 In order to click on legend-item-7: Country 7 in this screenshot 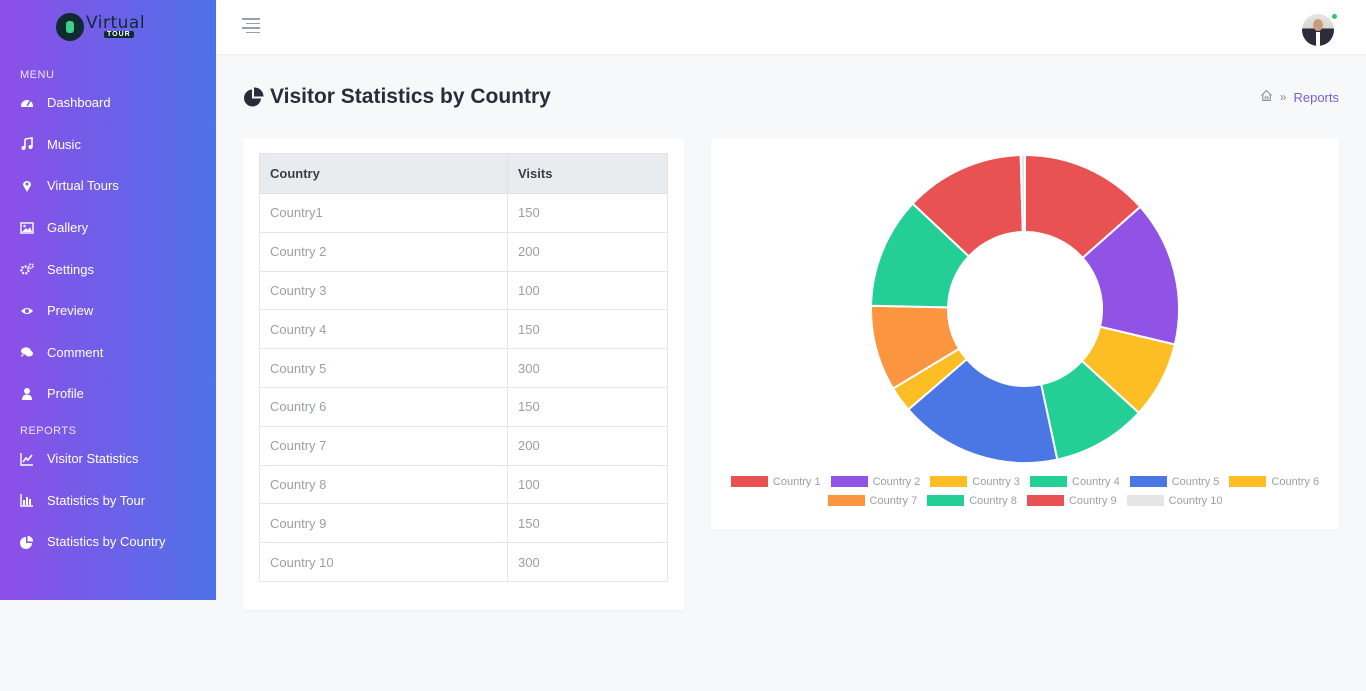, I will do `click(872, 500)`.